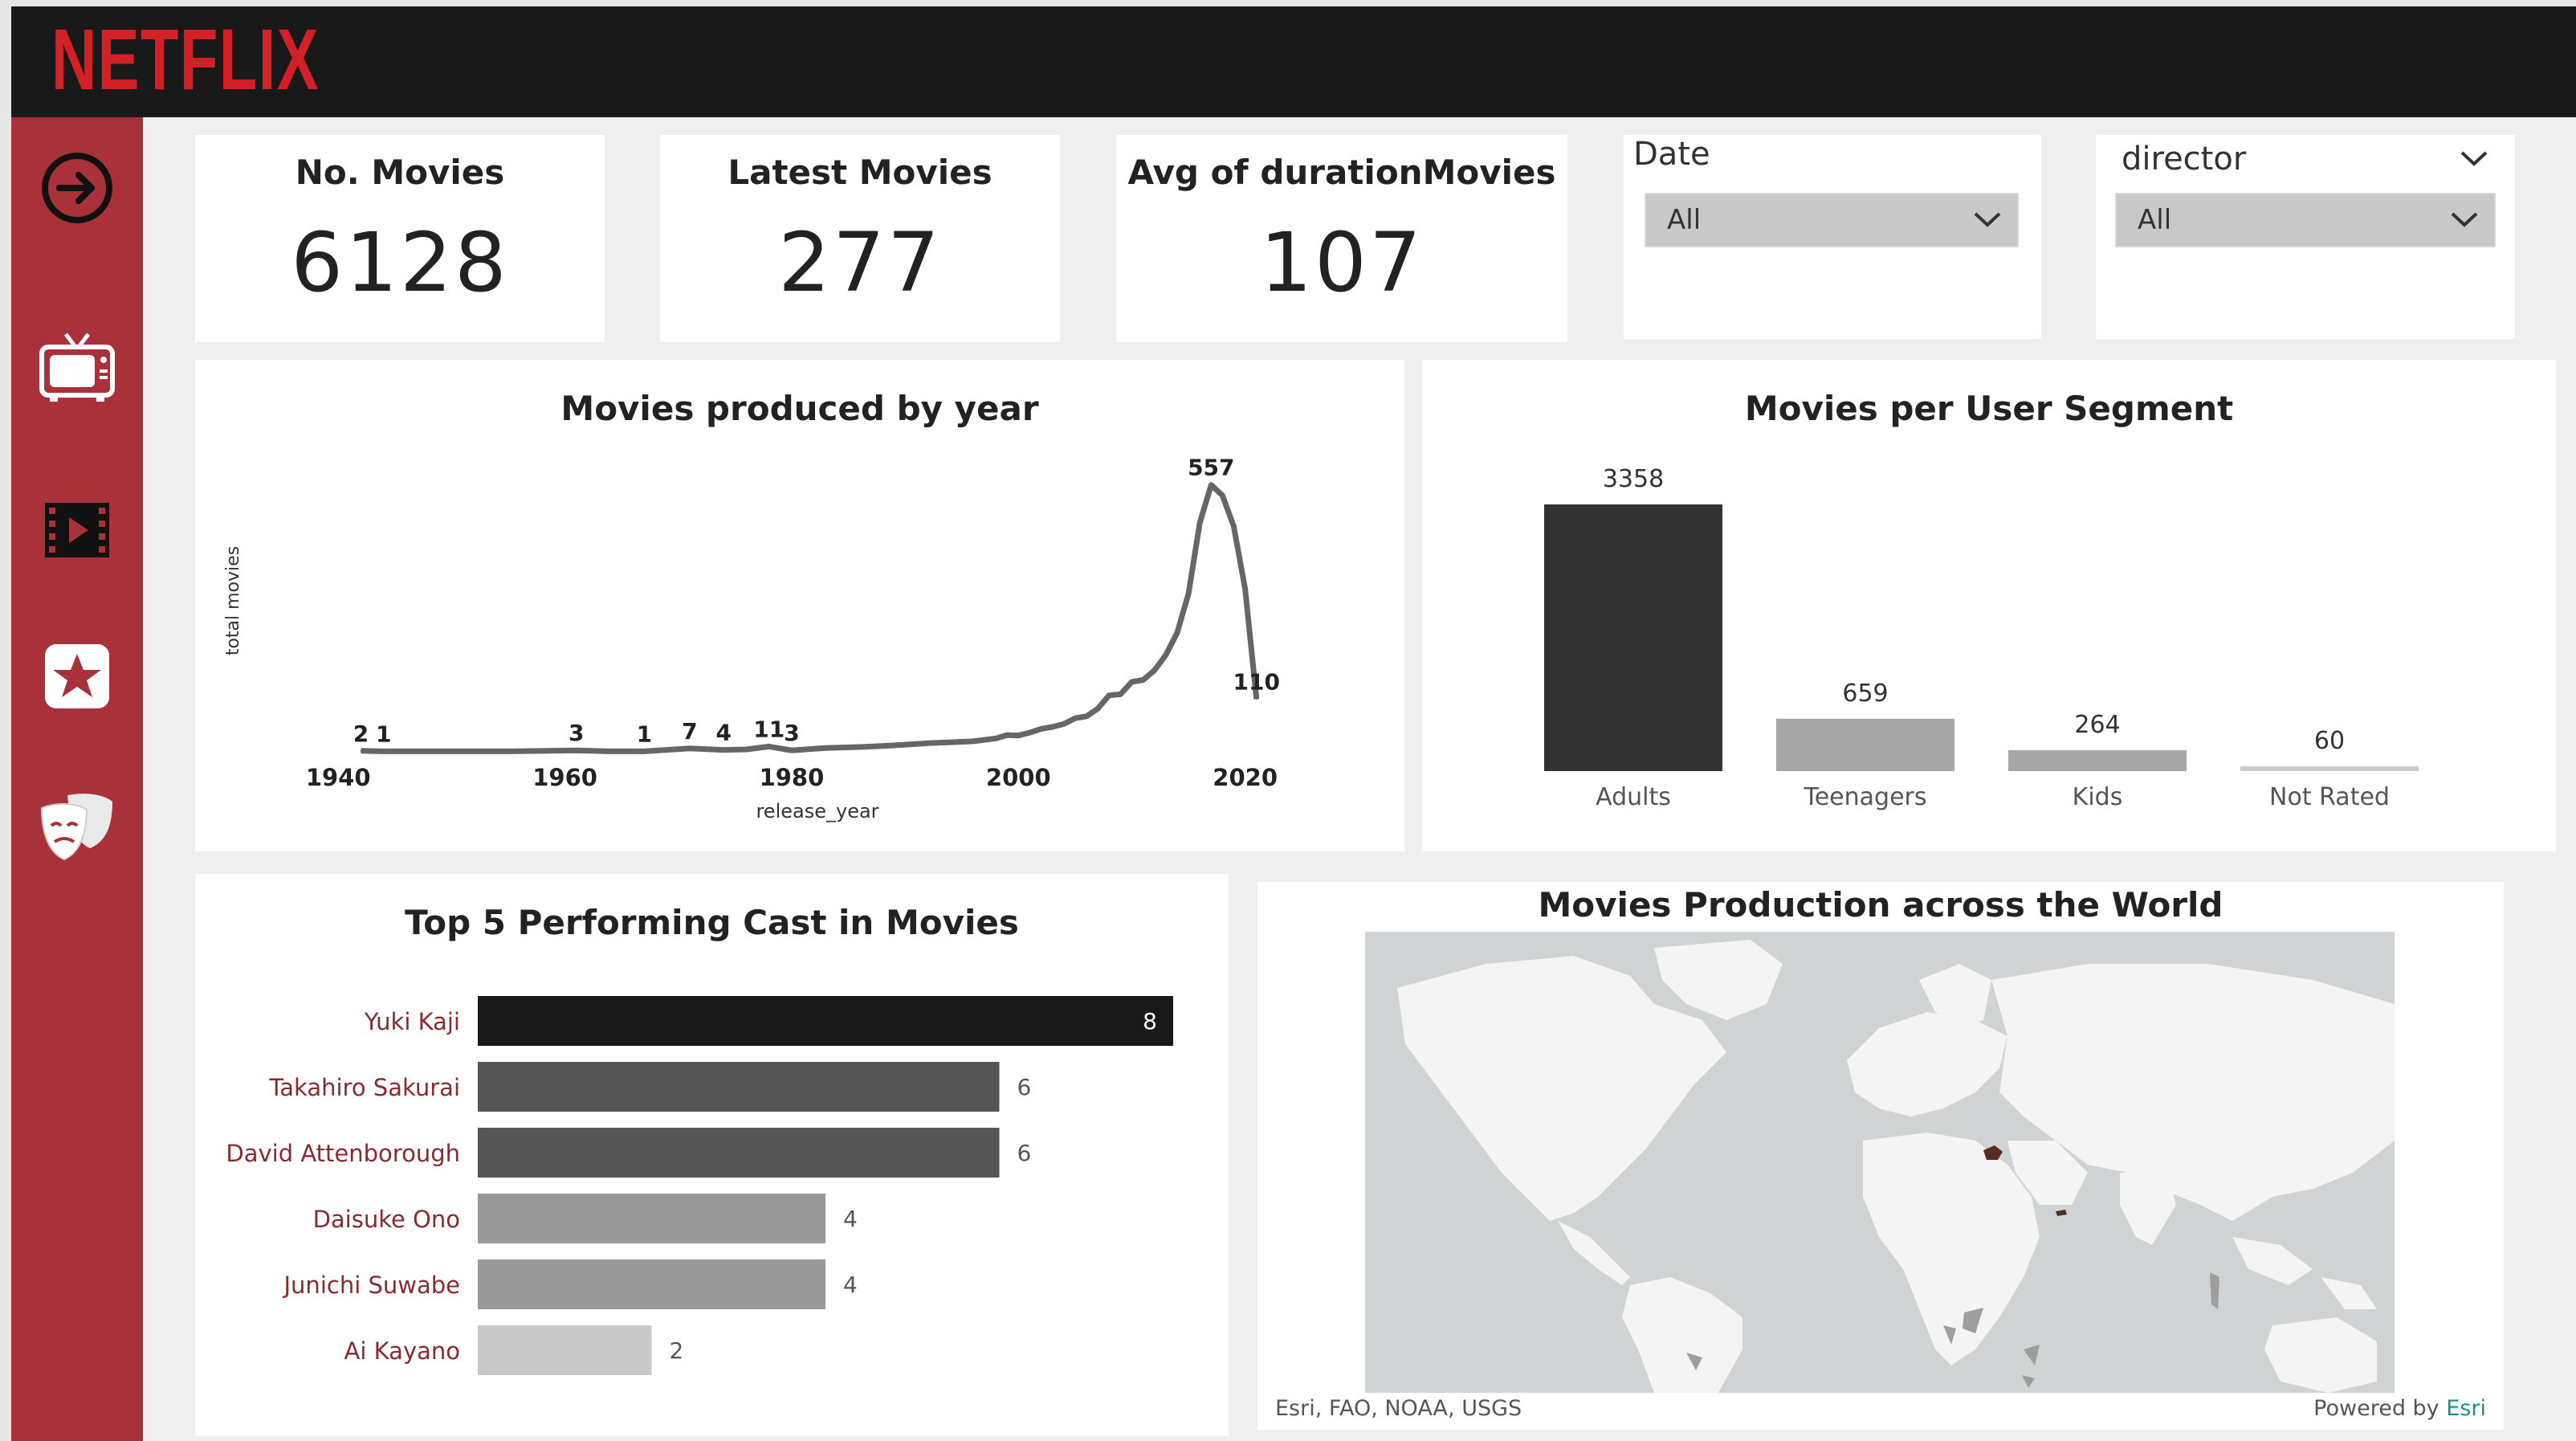 The height and width of the screenshot is (1441, 2576). Describe the element at coordinates (817, 811) in the screenshot. I see `x-axis-title: release_year` at that location.